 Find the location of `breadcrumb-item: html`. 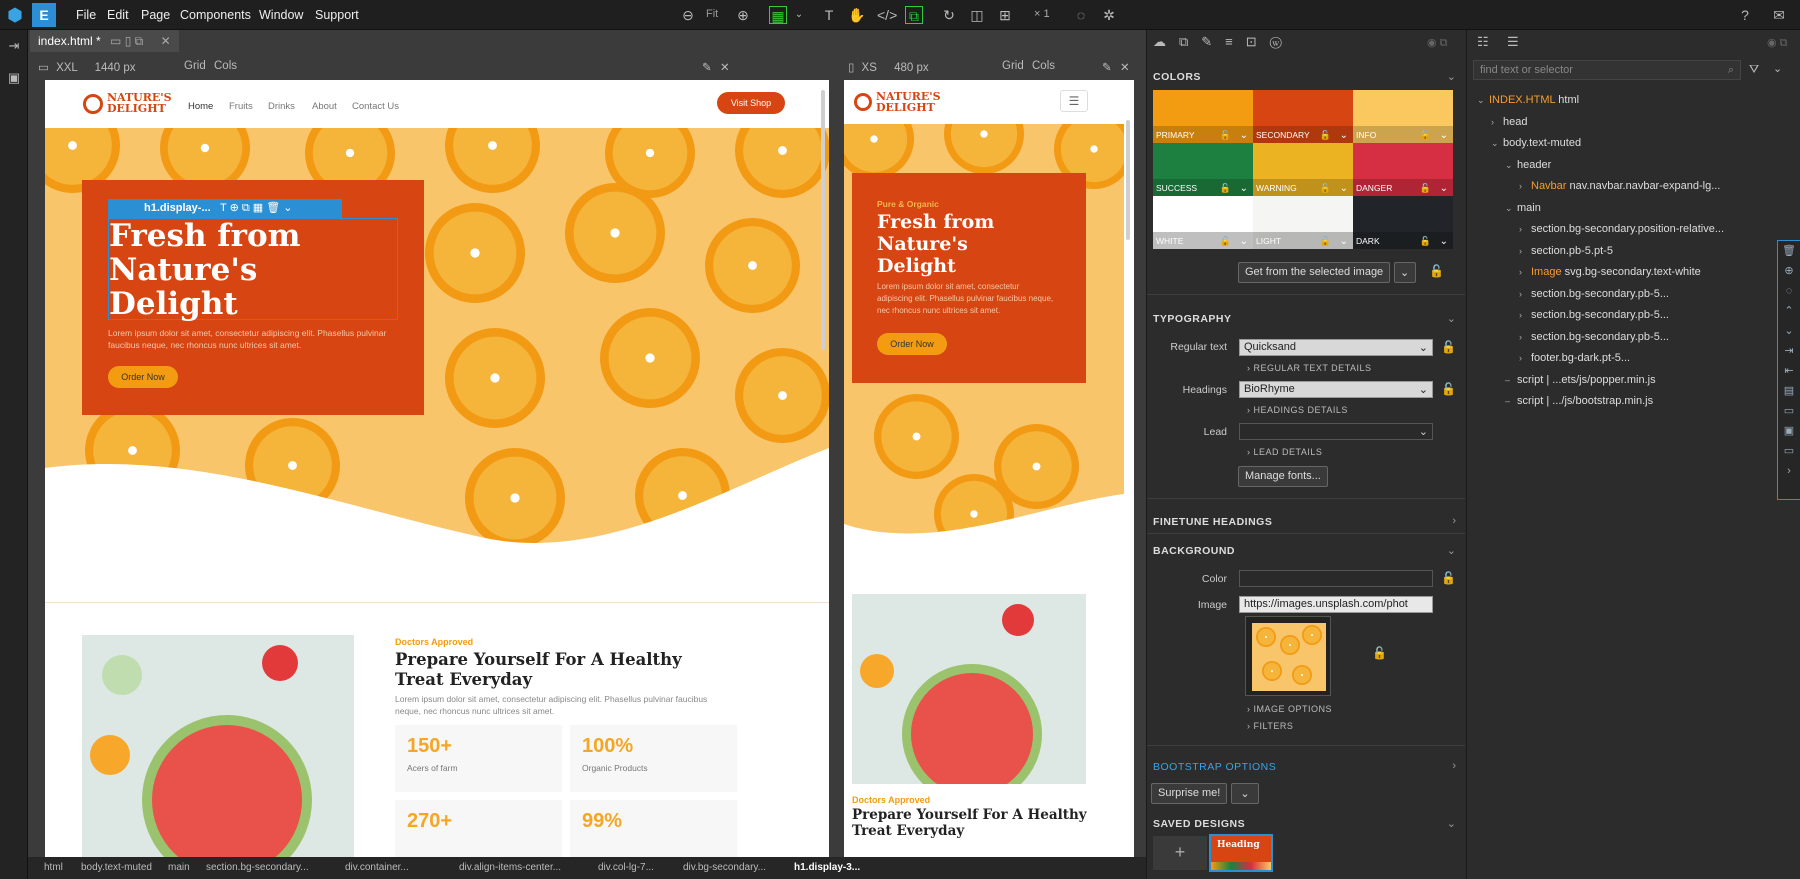

breadcrumb-item: html is located at coordinates (53, 867).